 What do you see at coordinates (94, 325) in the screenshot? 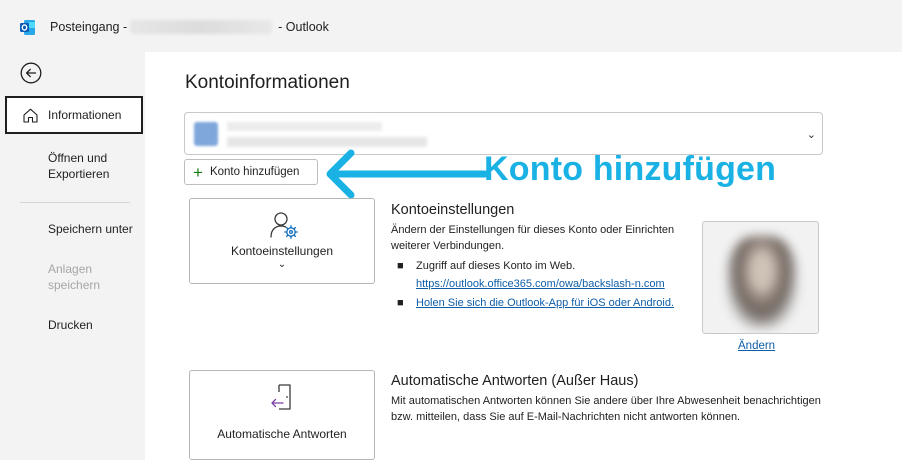
I see `sidebar-item-drucken: Drucken` at bounding box center [94, 325].